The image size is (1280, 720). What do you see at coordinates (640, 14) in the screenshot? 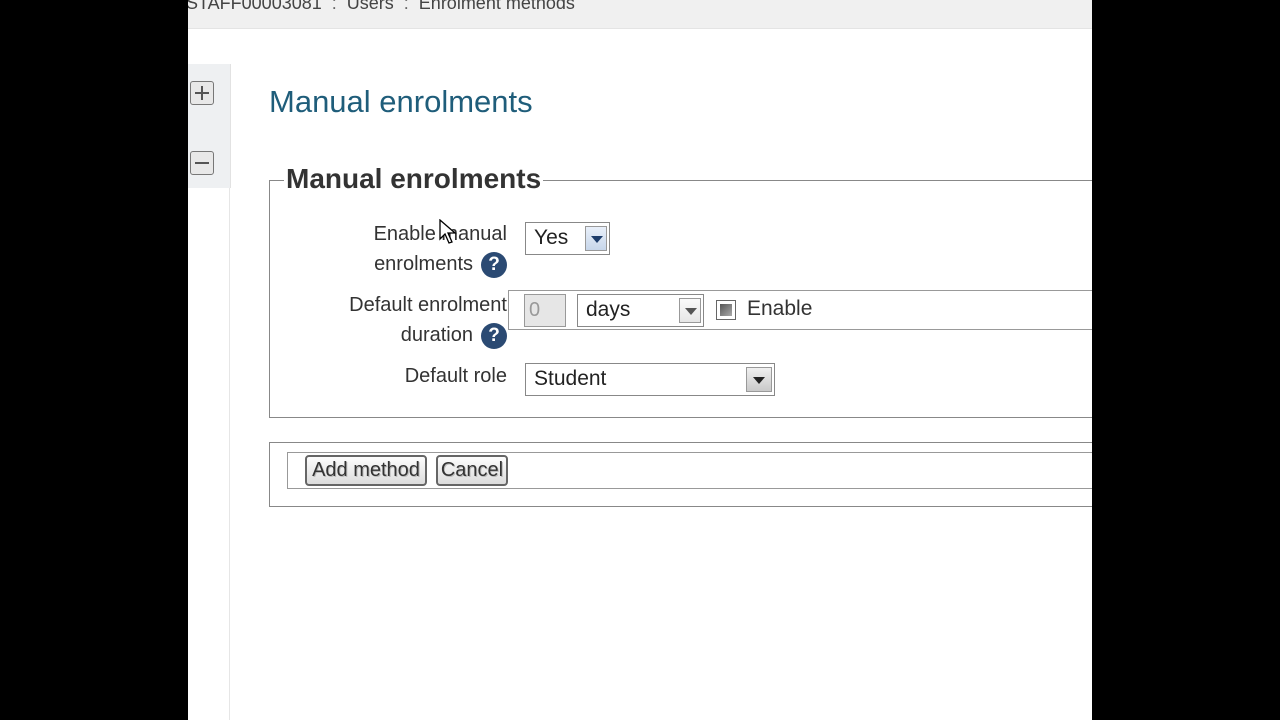
I see `breadcrumb: STAFF00003081: Users: Enrolment methods` at bounding box center [640, 14].